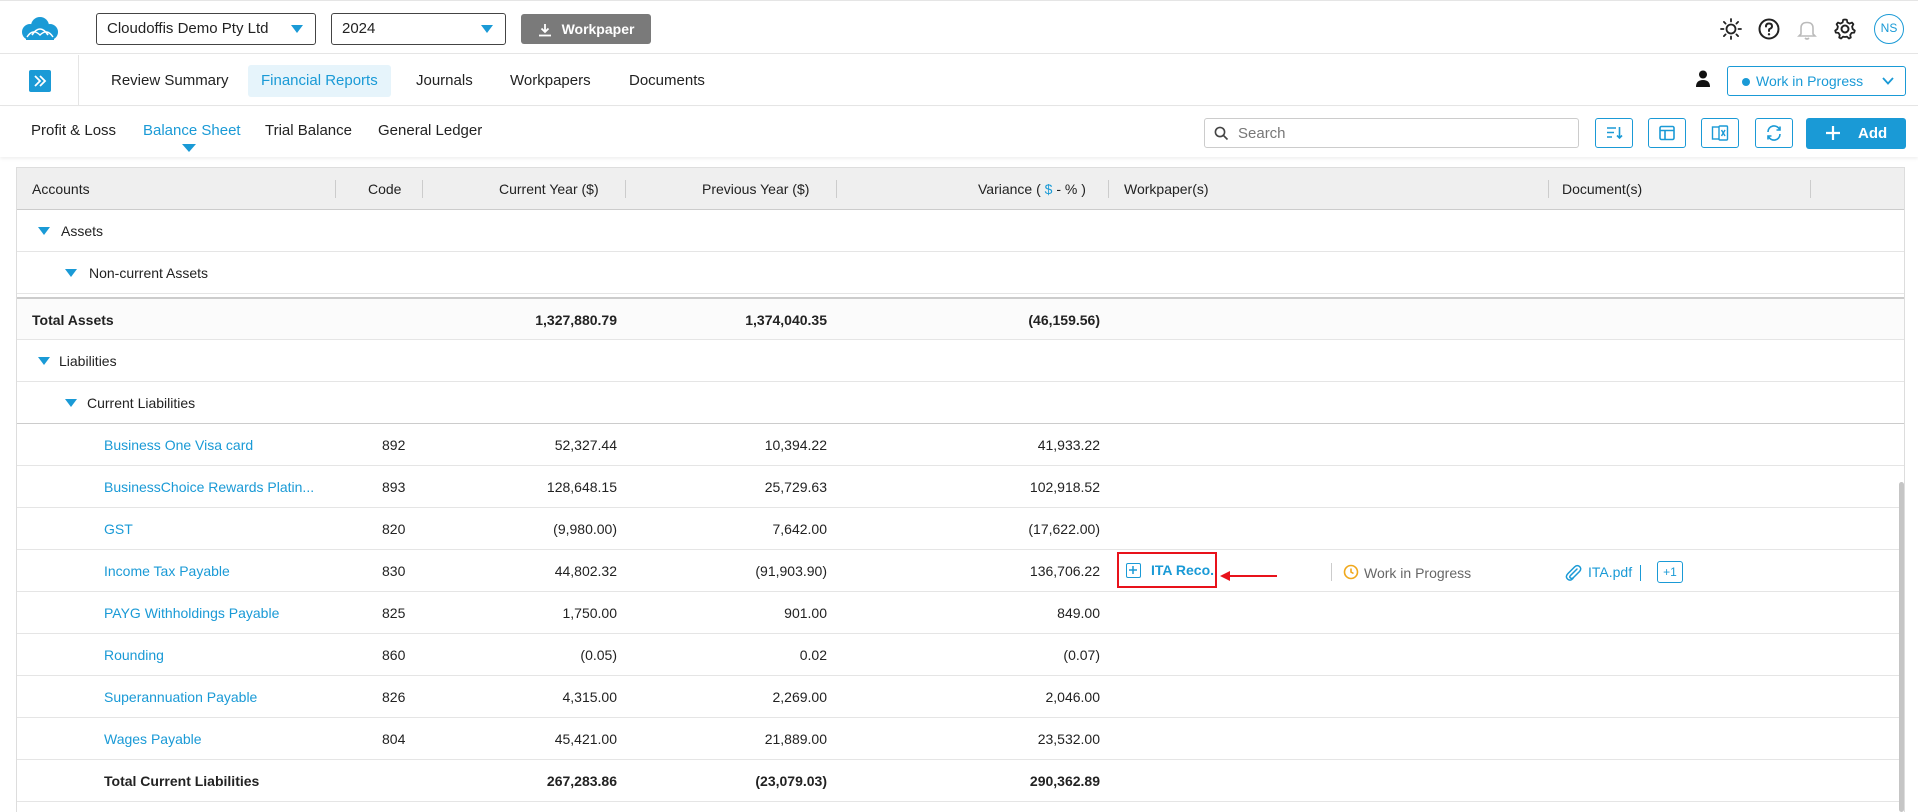  What do you see at coordinates (1670, 572) in the screenshot?
I see `more-documents-badge: +1` at bounding box center [1670, 572].